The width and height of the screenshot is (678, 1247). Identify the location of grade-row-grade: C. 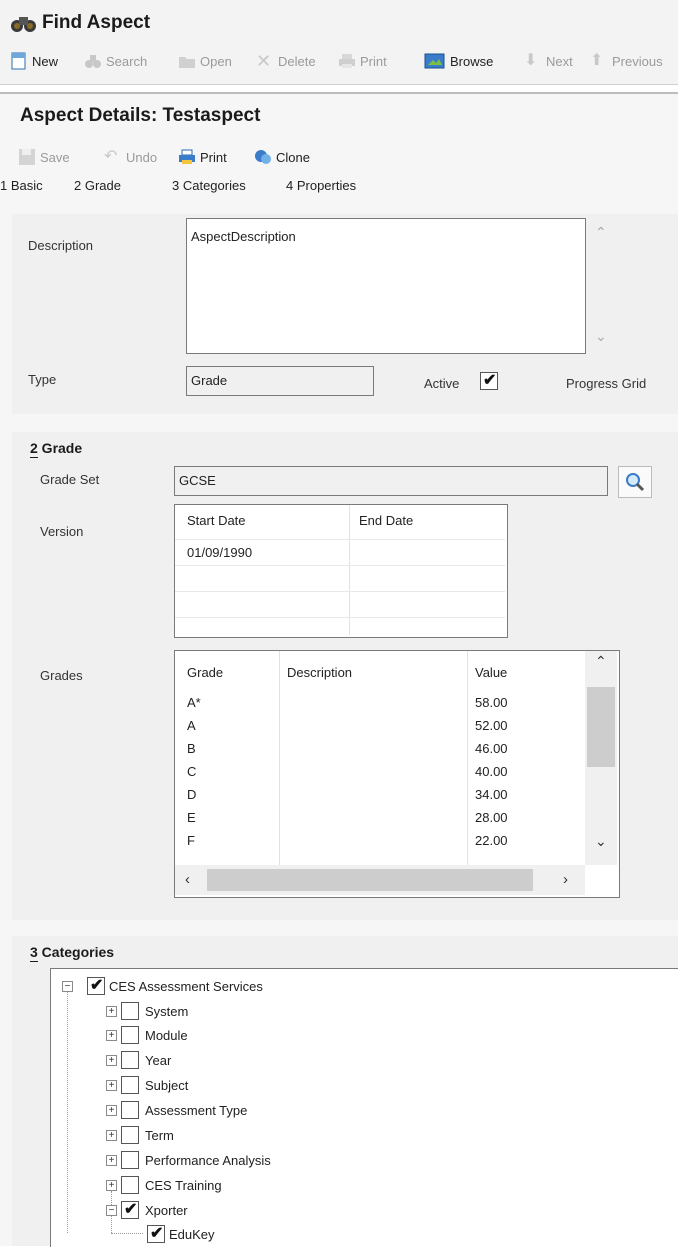
(191, 771).